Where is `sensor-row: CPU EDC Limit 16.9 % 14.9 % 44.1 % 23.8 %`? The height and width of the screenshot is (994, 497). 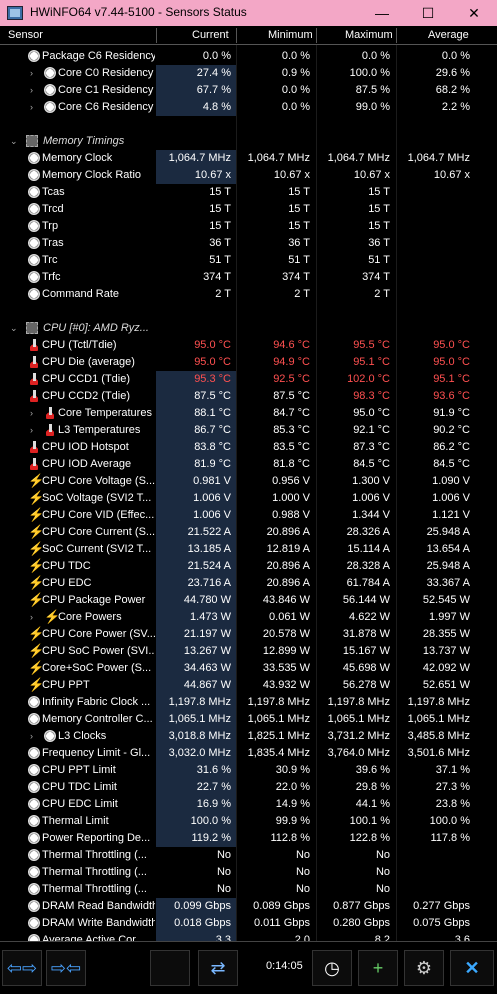
sensor-row: CPU EDC Limit 16.9 % 14.9 % 44.1 % 23.8 % is located at coordinates (248, 804).